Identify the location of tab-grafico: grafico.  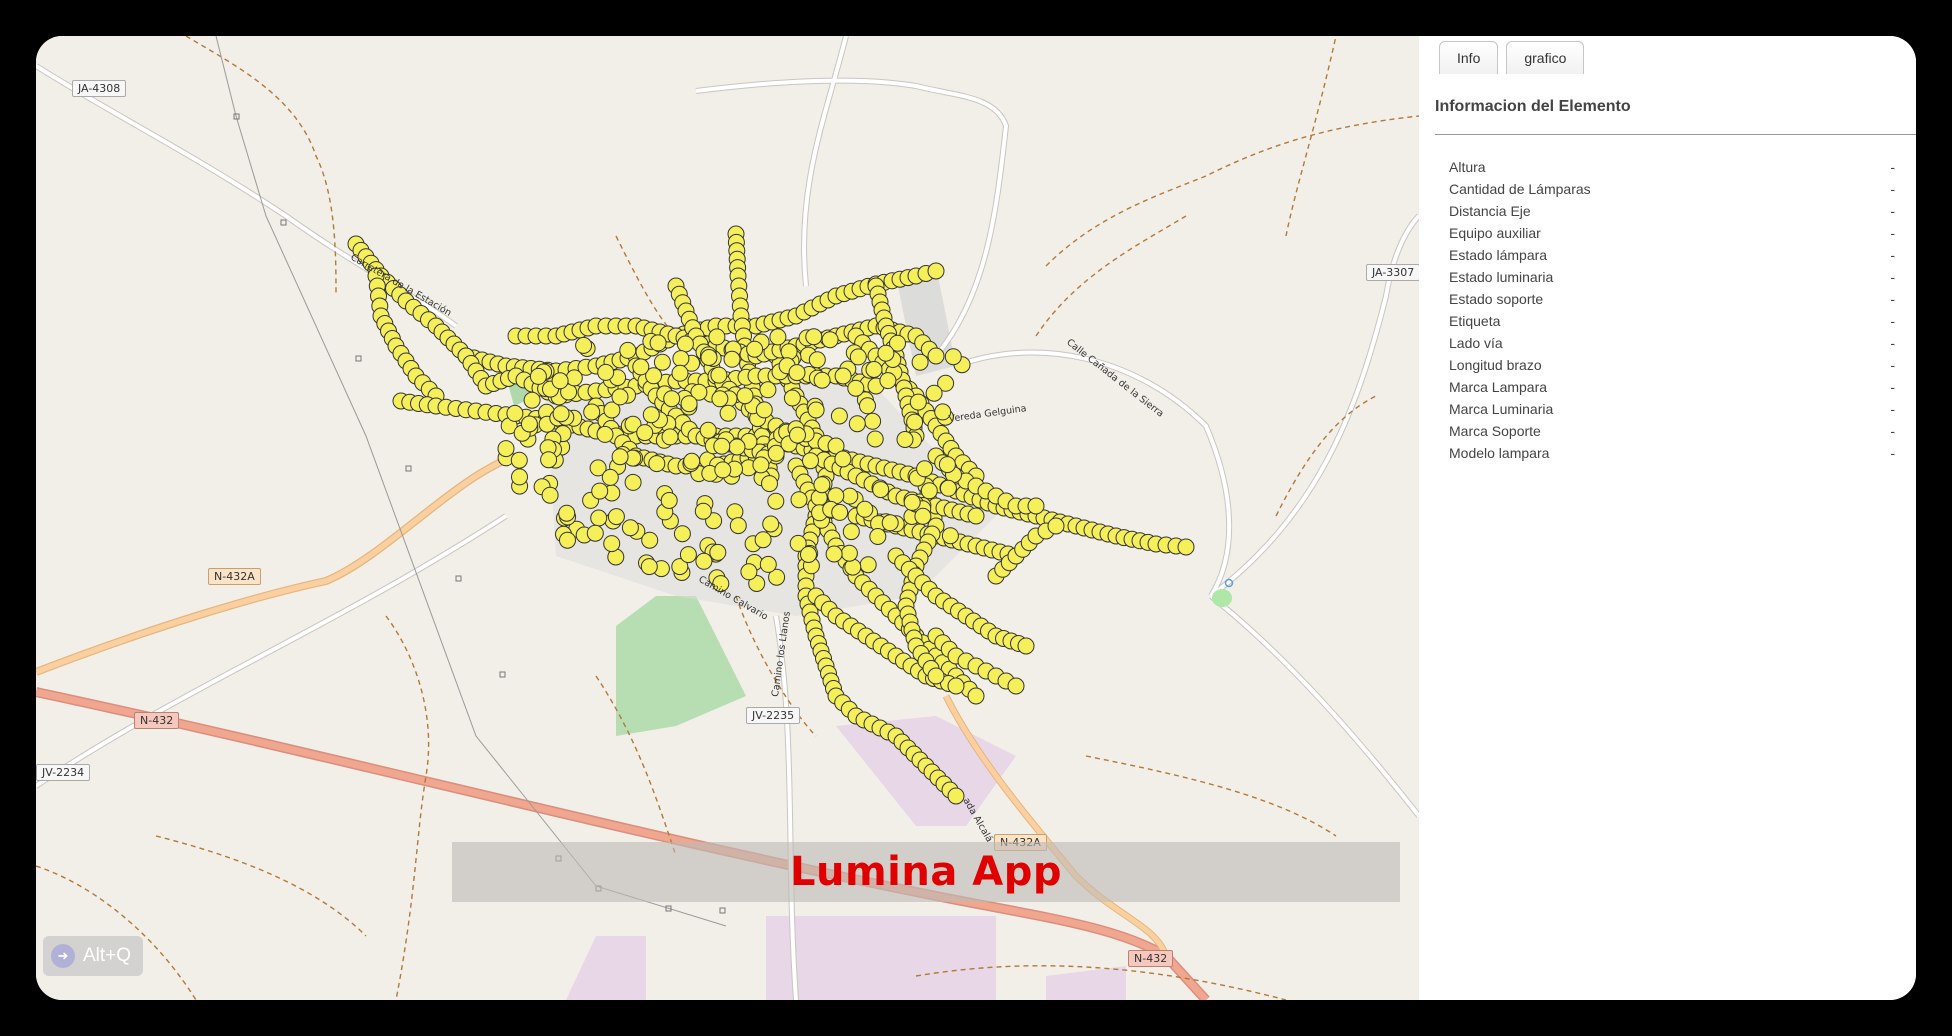
(1545, 57).